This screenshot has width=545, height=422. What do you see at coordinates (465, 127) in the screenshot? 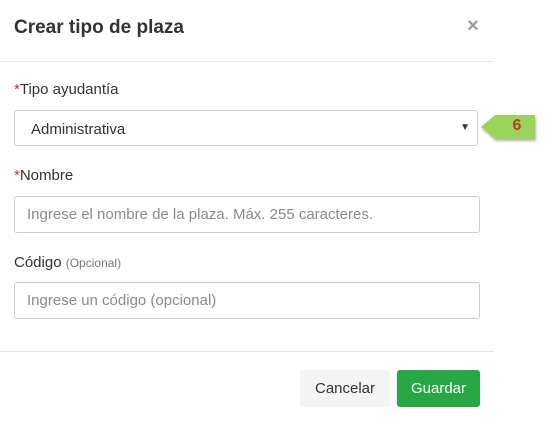
I see `chevron-down-icon: ▼` at bounding box center [465, 127].